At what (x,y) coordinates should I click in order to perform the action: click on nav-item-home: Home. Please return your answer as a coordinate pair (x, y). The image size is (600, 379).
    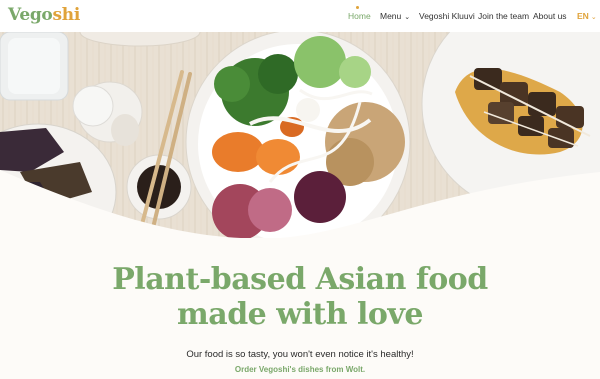
    Looking at the image, I should click on (359, 16).